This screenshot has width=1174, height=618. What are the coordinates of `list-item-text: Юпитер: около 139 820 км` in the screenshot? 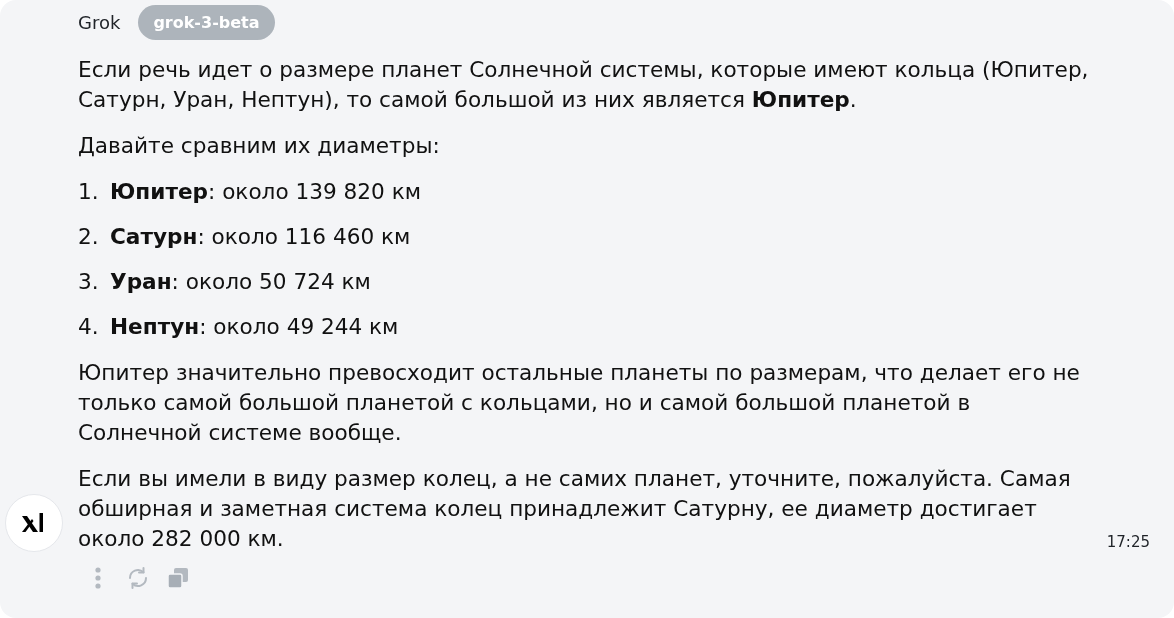 It's located at (265, 192).